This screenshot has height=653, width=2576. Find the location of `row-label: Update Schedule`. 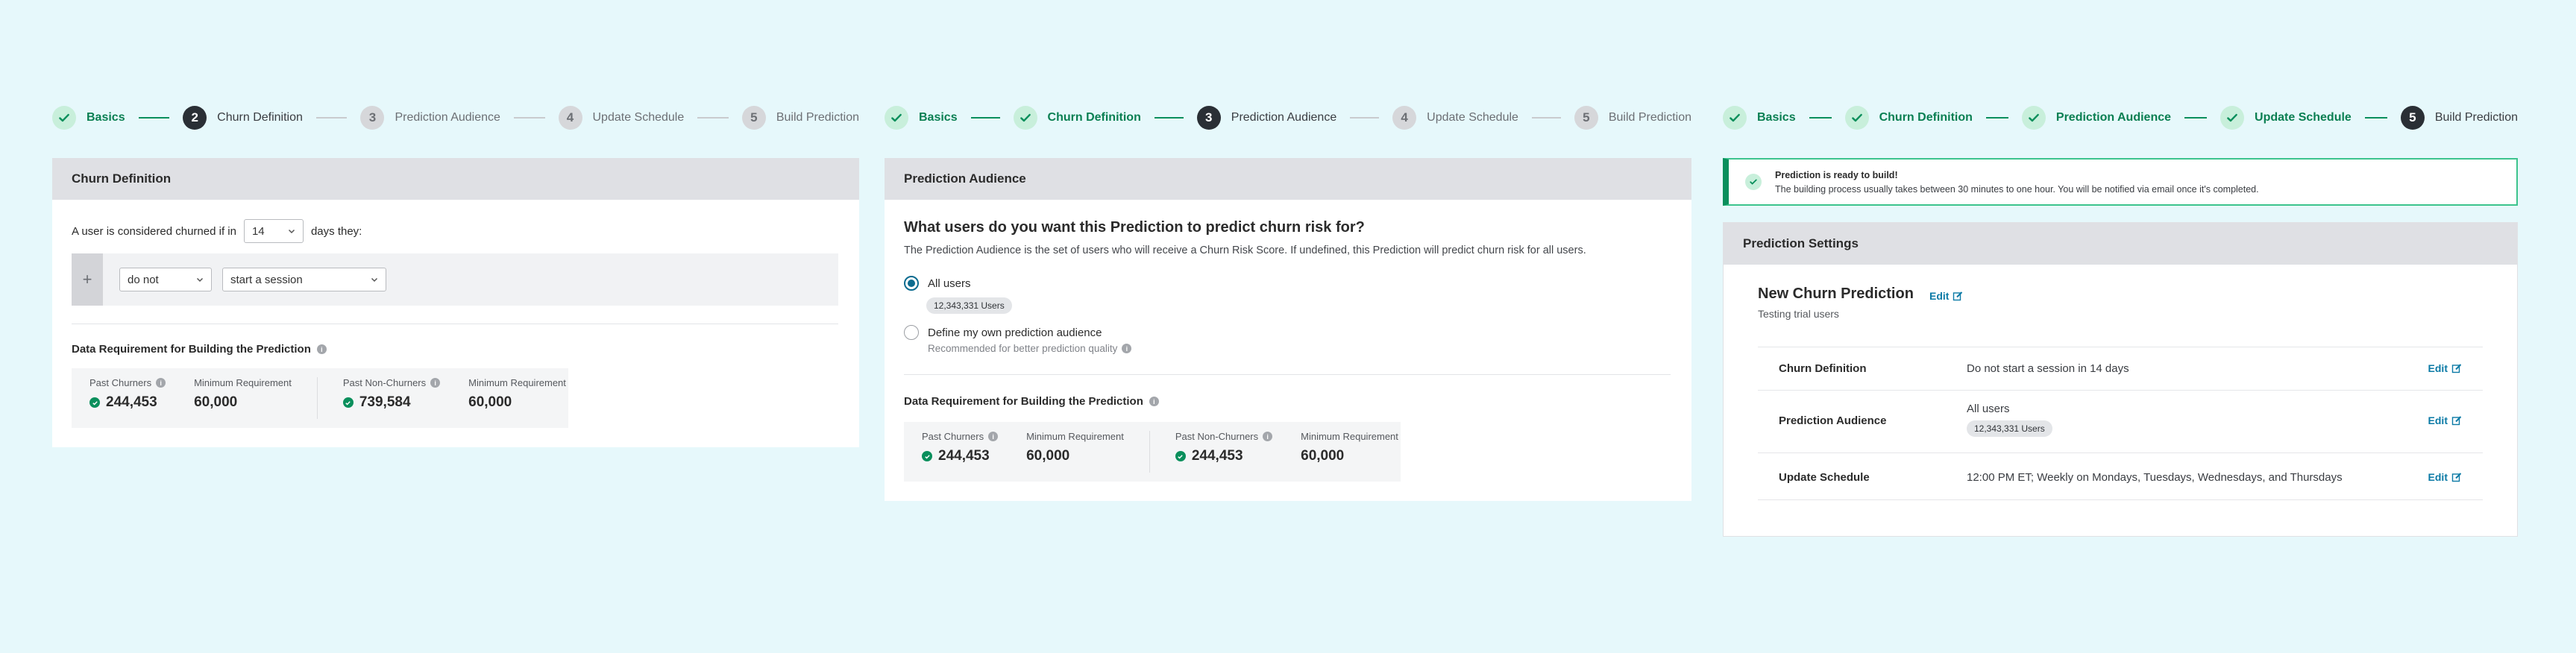

row-label: Update Schedule is located at coordinates (1825, 477).